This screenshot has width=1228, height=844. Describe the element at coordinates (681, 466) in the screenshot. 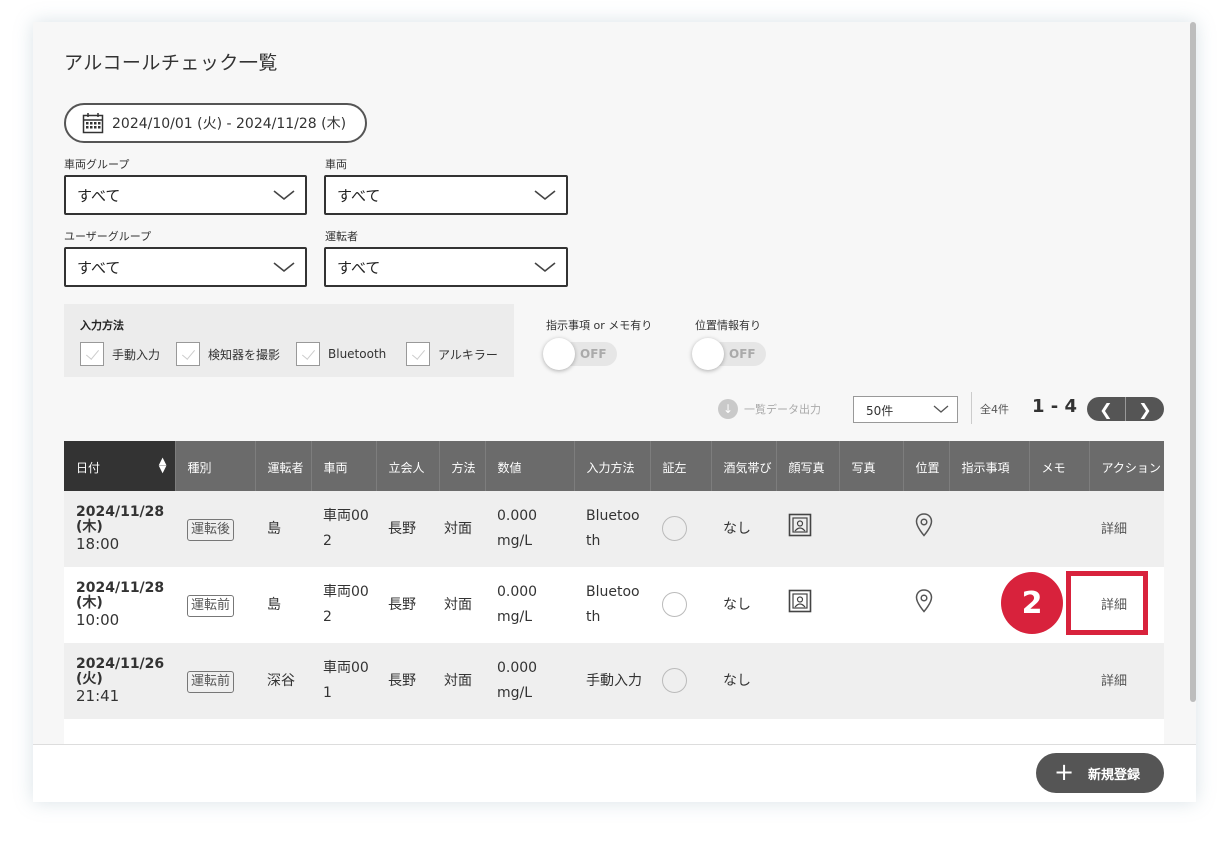

I see `column-header: 証左` at that location.